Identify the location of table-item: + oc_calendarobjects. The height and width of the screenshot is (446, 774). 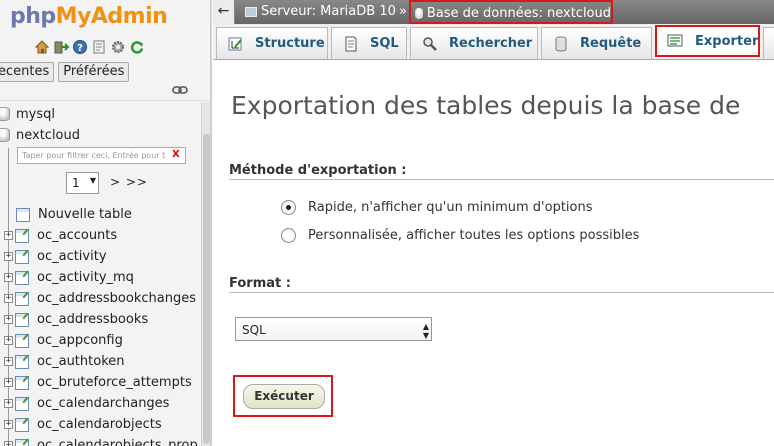
(81, 424).